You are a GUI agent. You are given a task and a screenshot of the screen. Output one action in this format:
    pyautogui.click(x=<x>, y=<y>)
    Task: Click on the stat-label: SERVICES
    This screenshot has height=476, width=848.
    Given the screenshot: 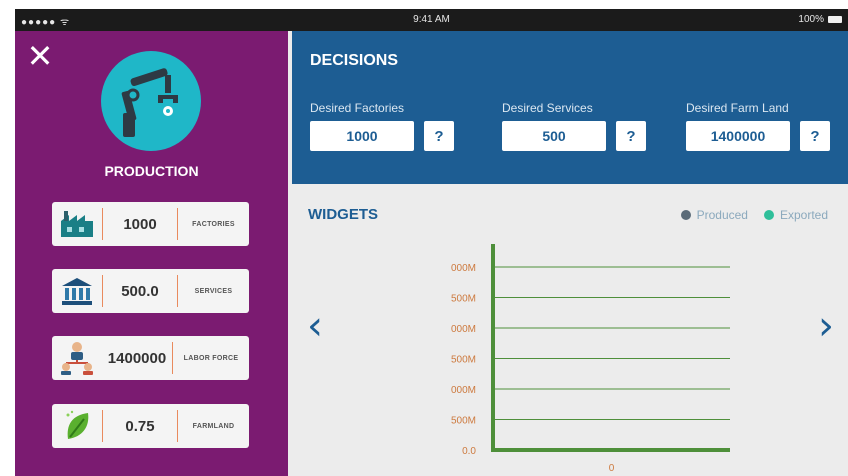 What is the action you would take?
    pyautogui.click(x=213, y=291)
    